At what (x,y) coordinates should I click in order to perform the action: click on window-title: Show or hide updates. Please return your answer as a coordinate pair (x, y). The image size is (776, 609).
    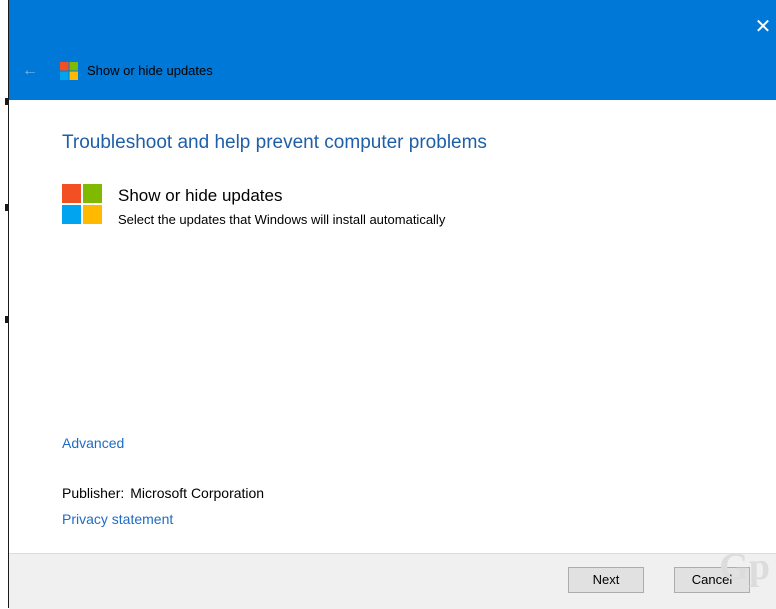
    Looking at the image, I should click on (150, 70).